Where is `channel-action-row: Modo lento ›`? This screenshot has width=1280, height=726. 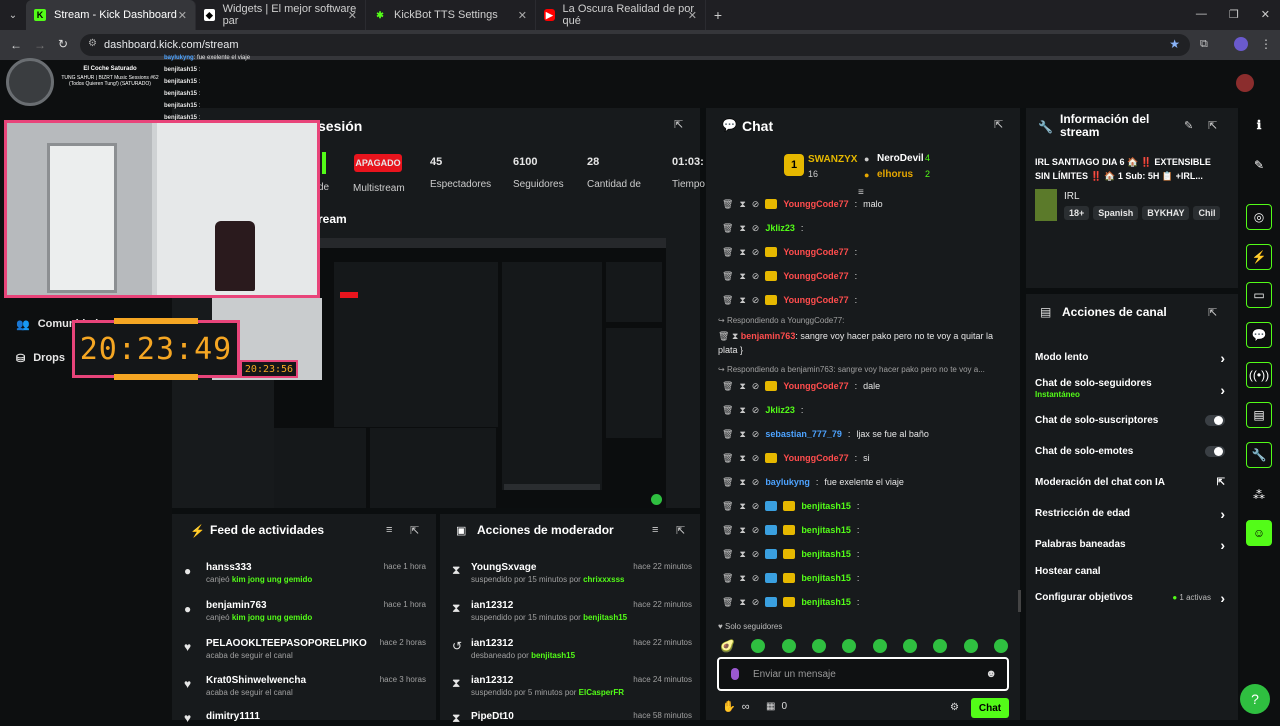 channel-action-row: Modo lento › is located at coordinates (1130, 358).